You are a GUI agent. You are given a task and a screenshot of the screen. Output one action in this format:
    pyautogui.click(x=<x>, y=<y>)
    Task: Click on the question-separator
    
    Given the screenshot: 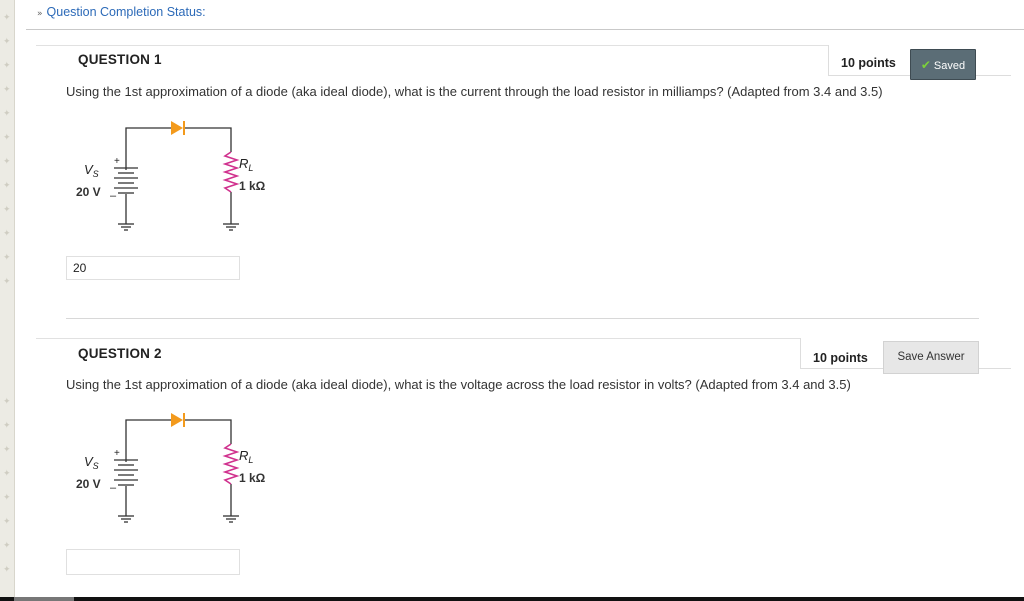 What is the action you would take?
    pyautogui.click(x=522, y=318)
    